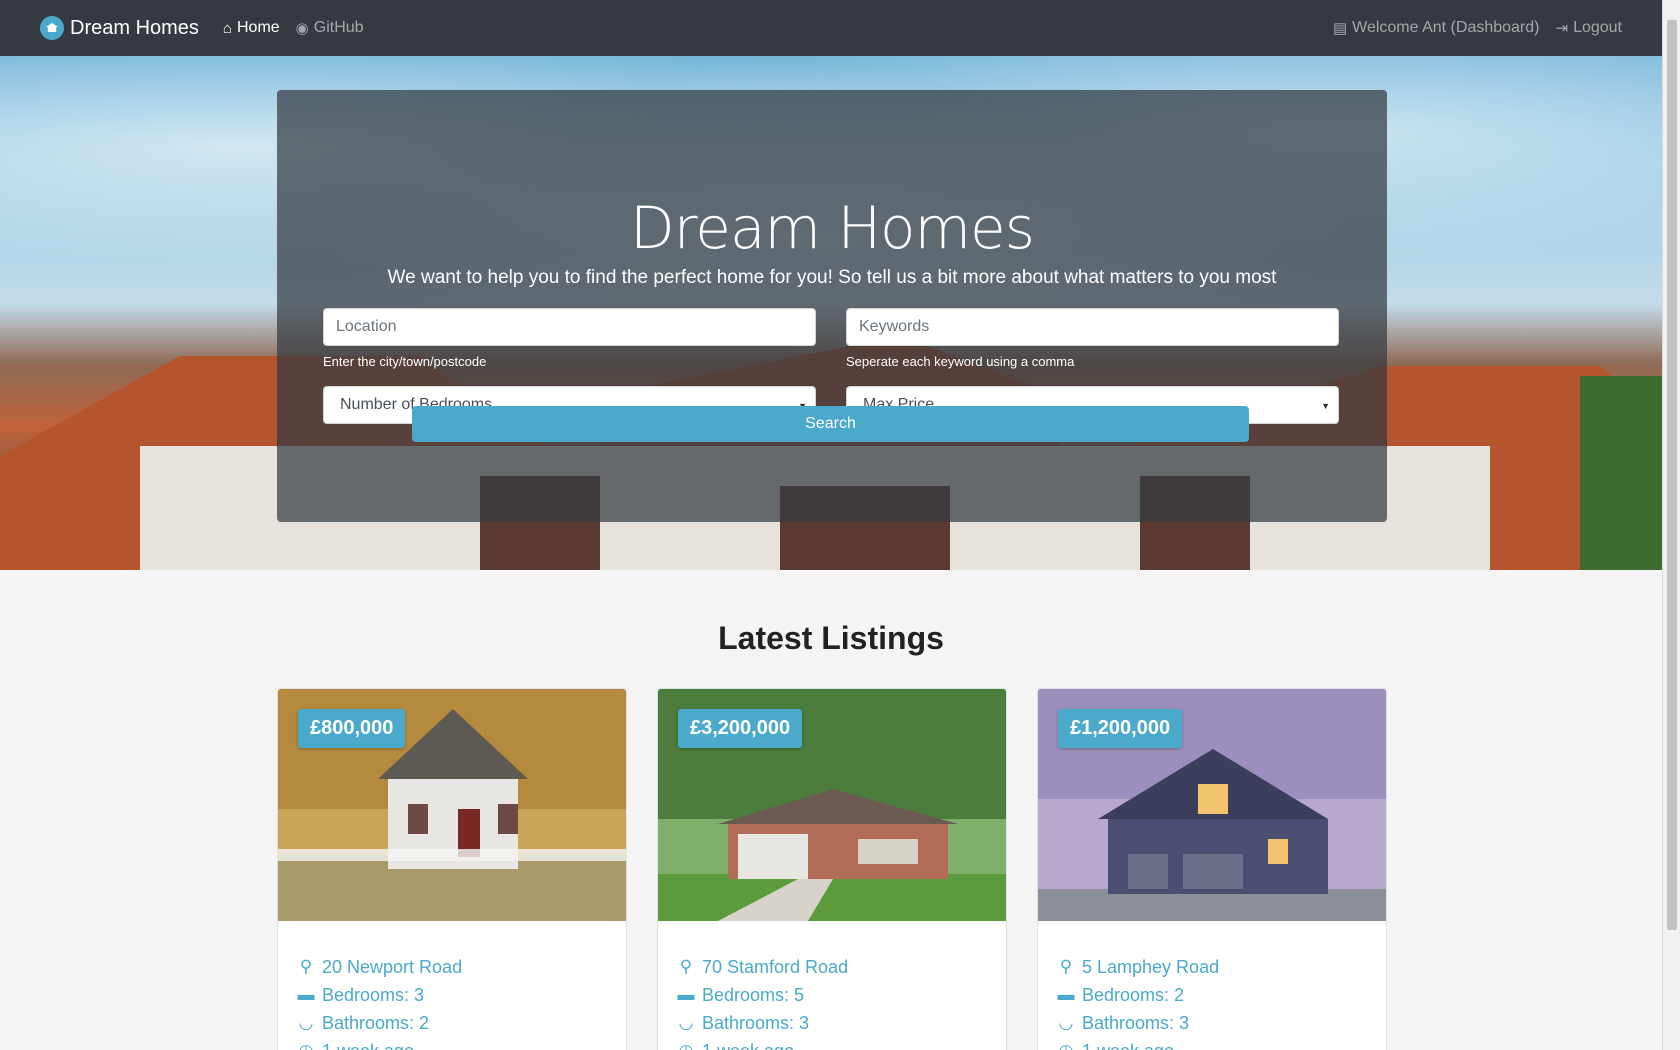 This screenshot has width=1680, height=1050. What do you see at coordinates (1120, 728) in the screenshot?
I see `price-badge: £1,200,000` at bounding box center [1120, 728].